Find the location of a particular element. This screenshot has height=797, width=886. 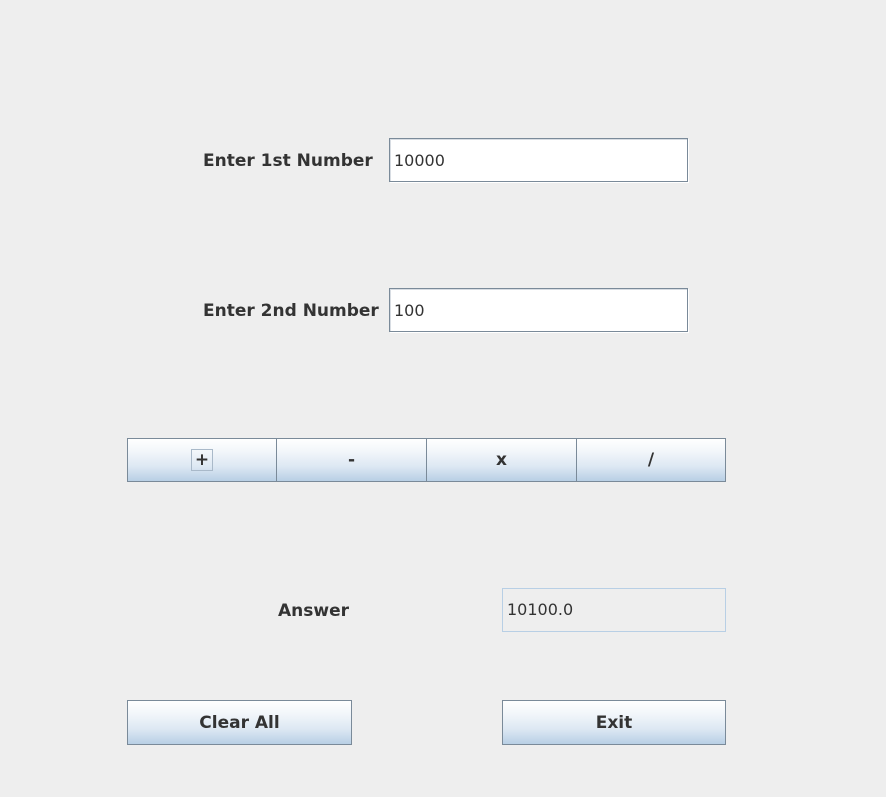

divide-button-label: / is located at coordinates (651, 460).